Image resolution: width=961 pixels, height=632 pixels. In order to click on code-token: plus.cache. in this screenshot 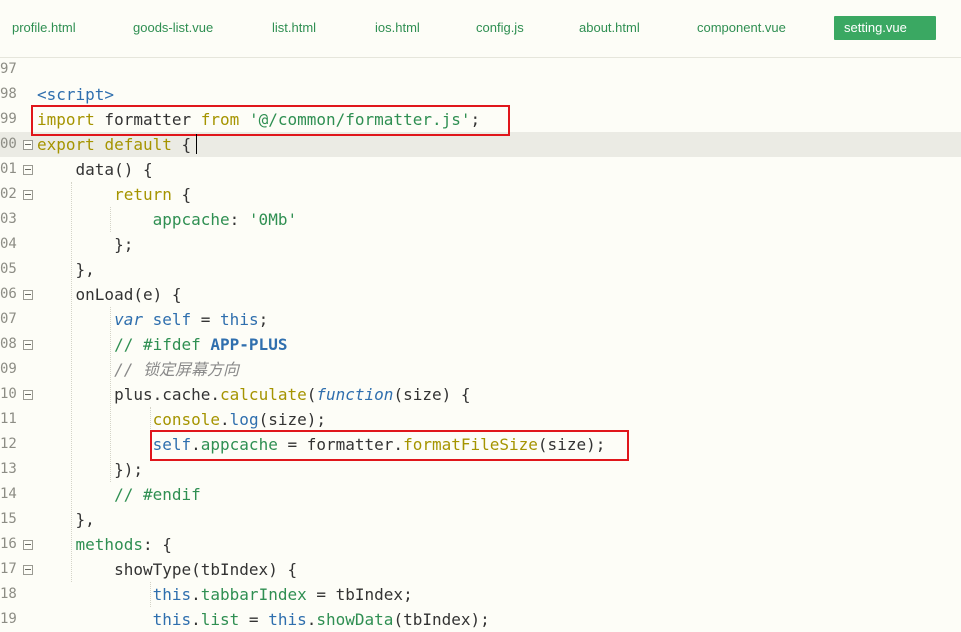, I will do `click(129, 394)`.